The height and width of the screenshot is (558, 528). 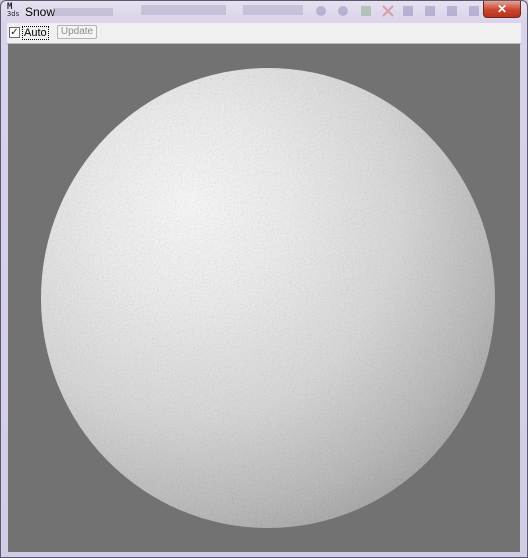 I want to click on close-button: ✕, so click(x=502, y=9).